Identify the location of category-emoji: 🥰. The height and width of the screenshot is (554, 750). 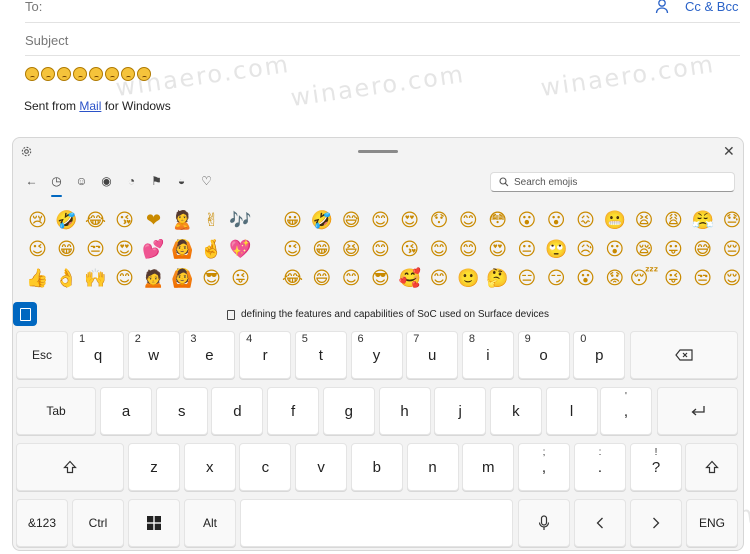
(409, 278).